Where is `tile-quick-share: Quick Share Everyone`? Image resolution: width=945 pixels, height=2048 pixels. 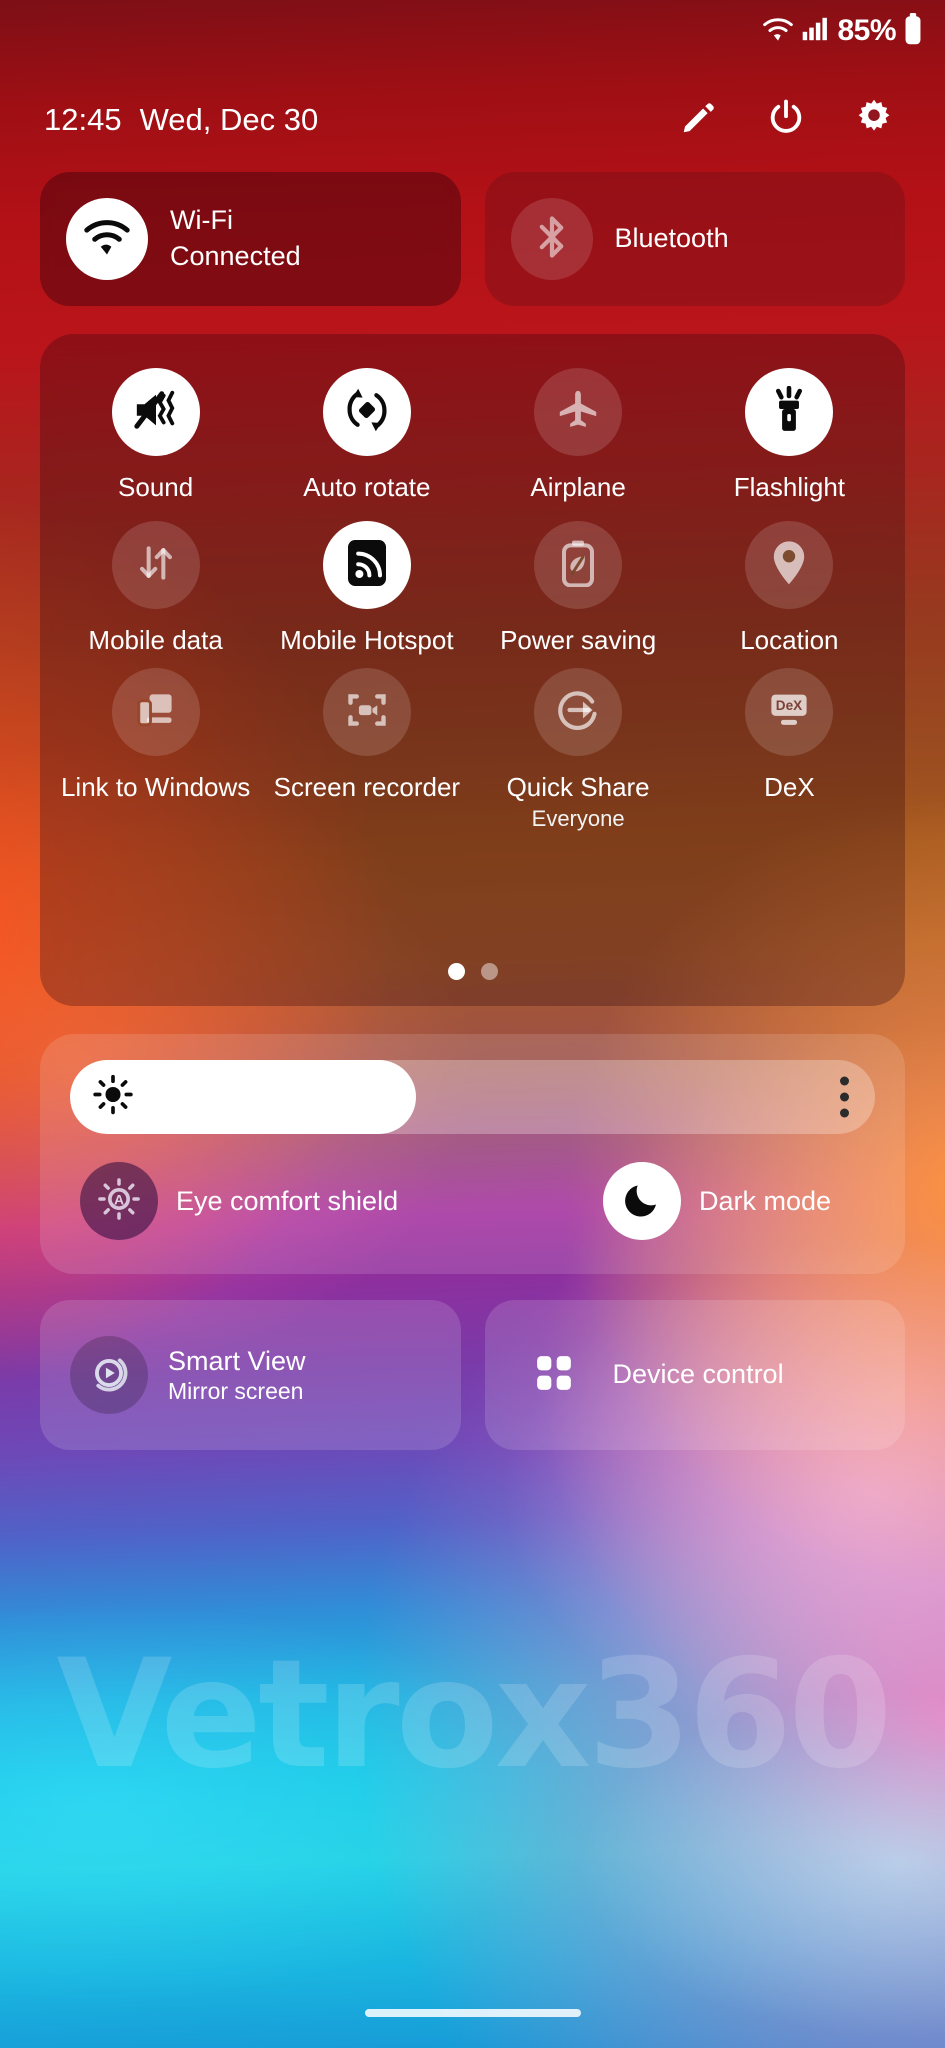 tile-quick-share: Quick Share Everyone is located at coordinates (578, 749).